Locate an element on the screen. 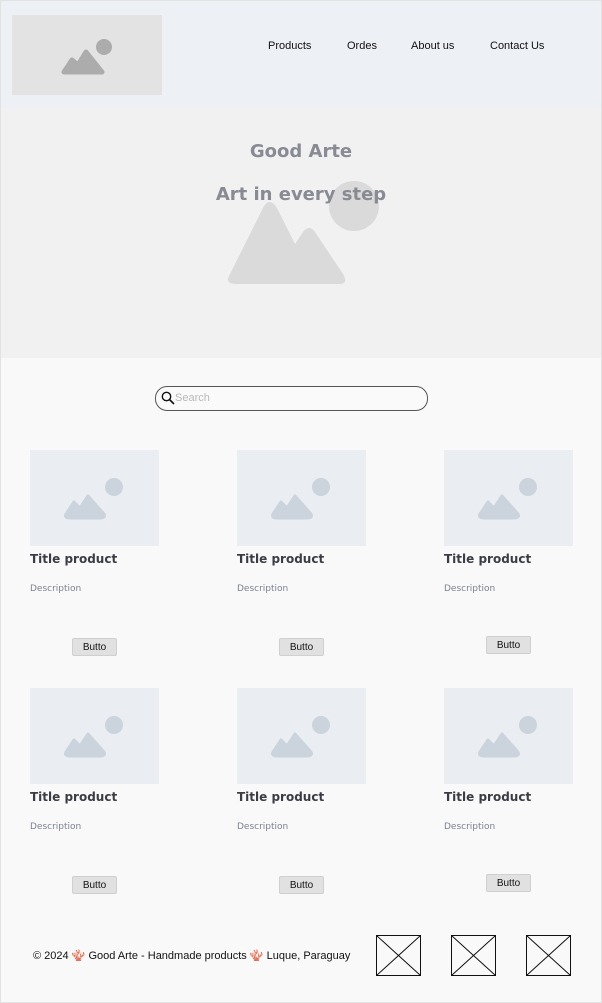 Image resolution: width=602 pixels, height=1003 pixels. hero-title: Good Arte is located at coordinates (301, 151).